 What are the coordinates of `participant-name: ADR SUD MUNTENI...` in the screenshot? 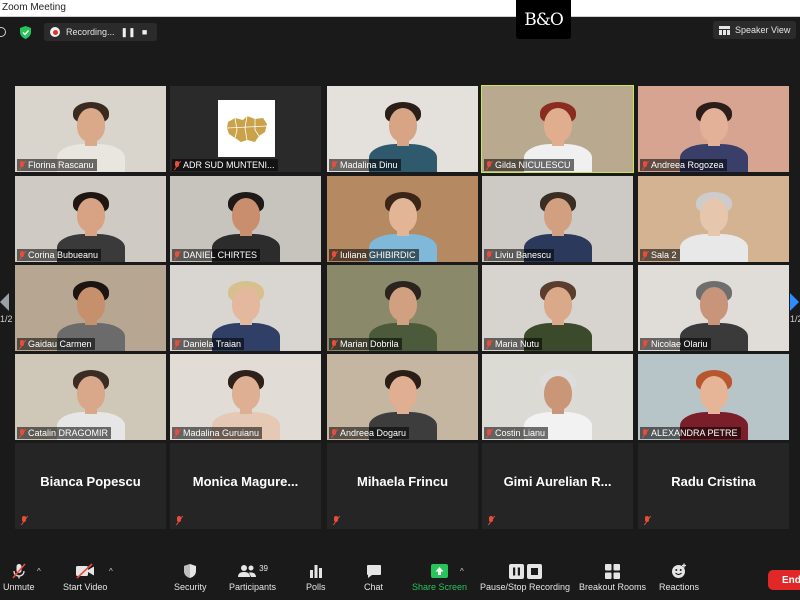 It's located at (229, 165).